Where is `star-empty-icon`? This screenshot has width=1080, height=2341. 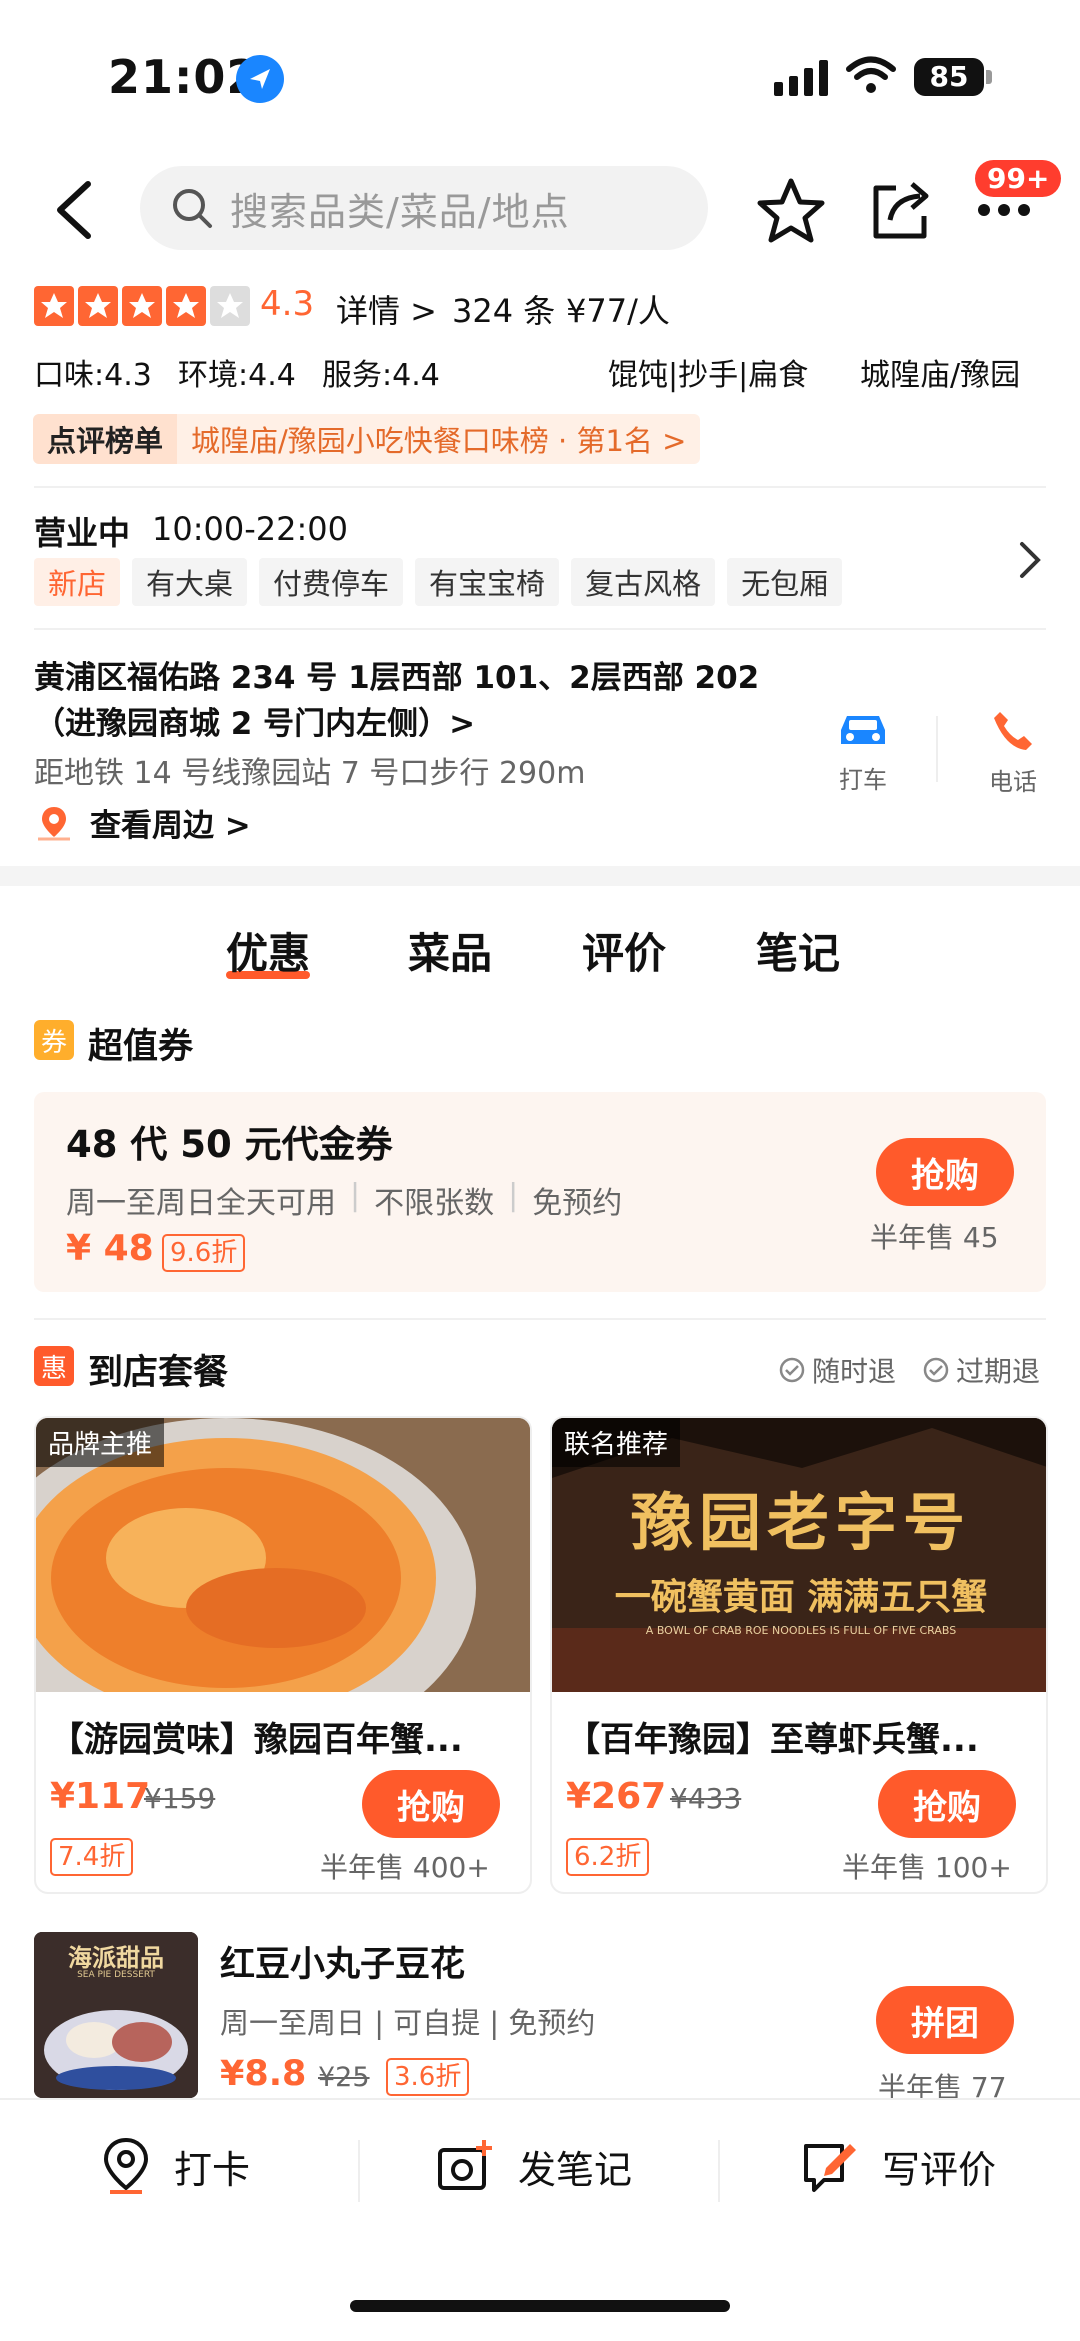 star-empty-icon is located at coordinates (230, 306).